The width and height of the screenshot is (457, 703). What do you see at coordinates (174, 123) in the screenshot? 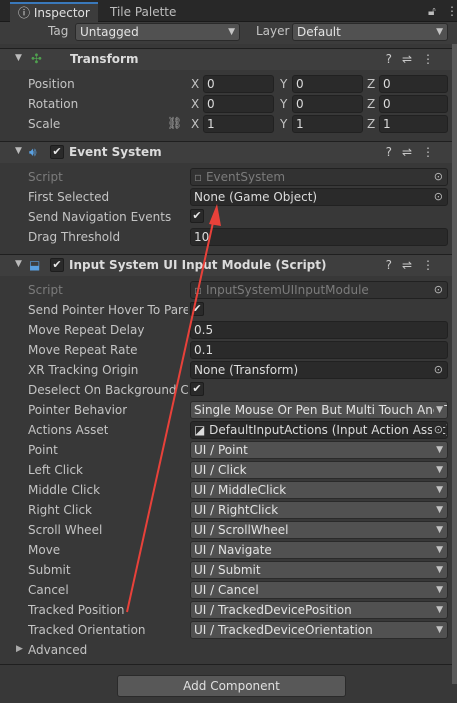
I see `unlink-icon: ⛓` at bounding box center [174, 123].